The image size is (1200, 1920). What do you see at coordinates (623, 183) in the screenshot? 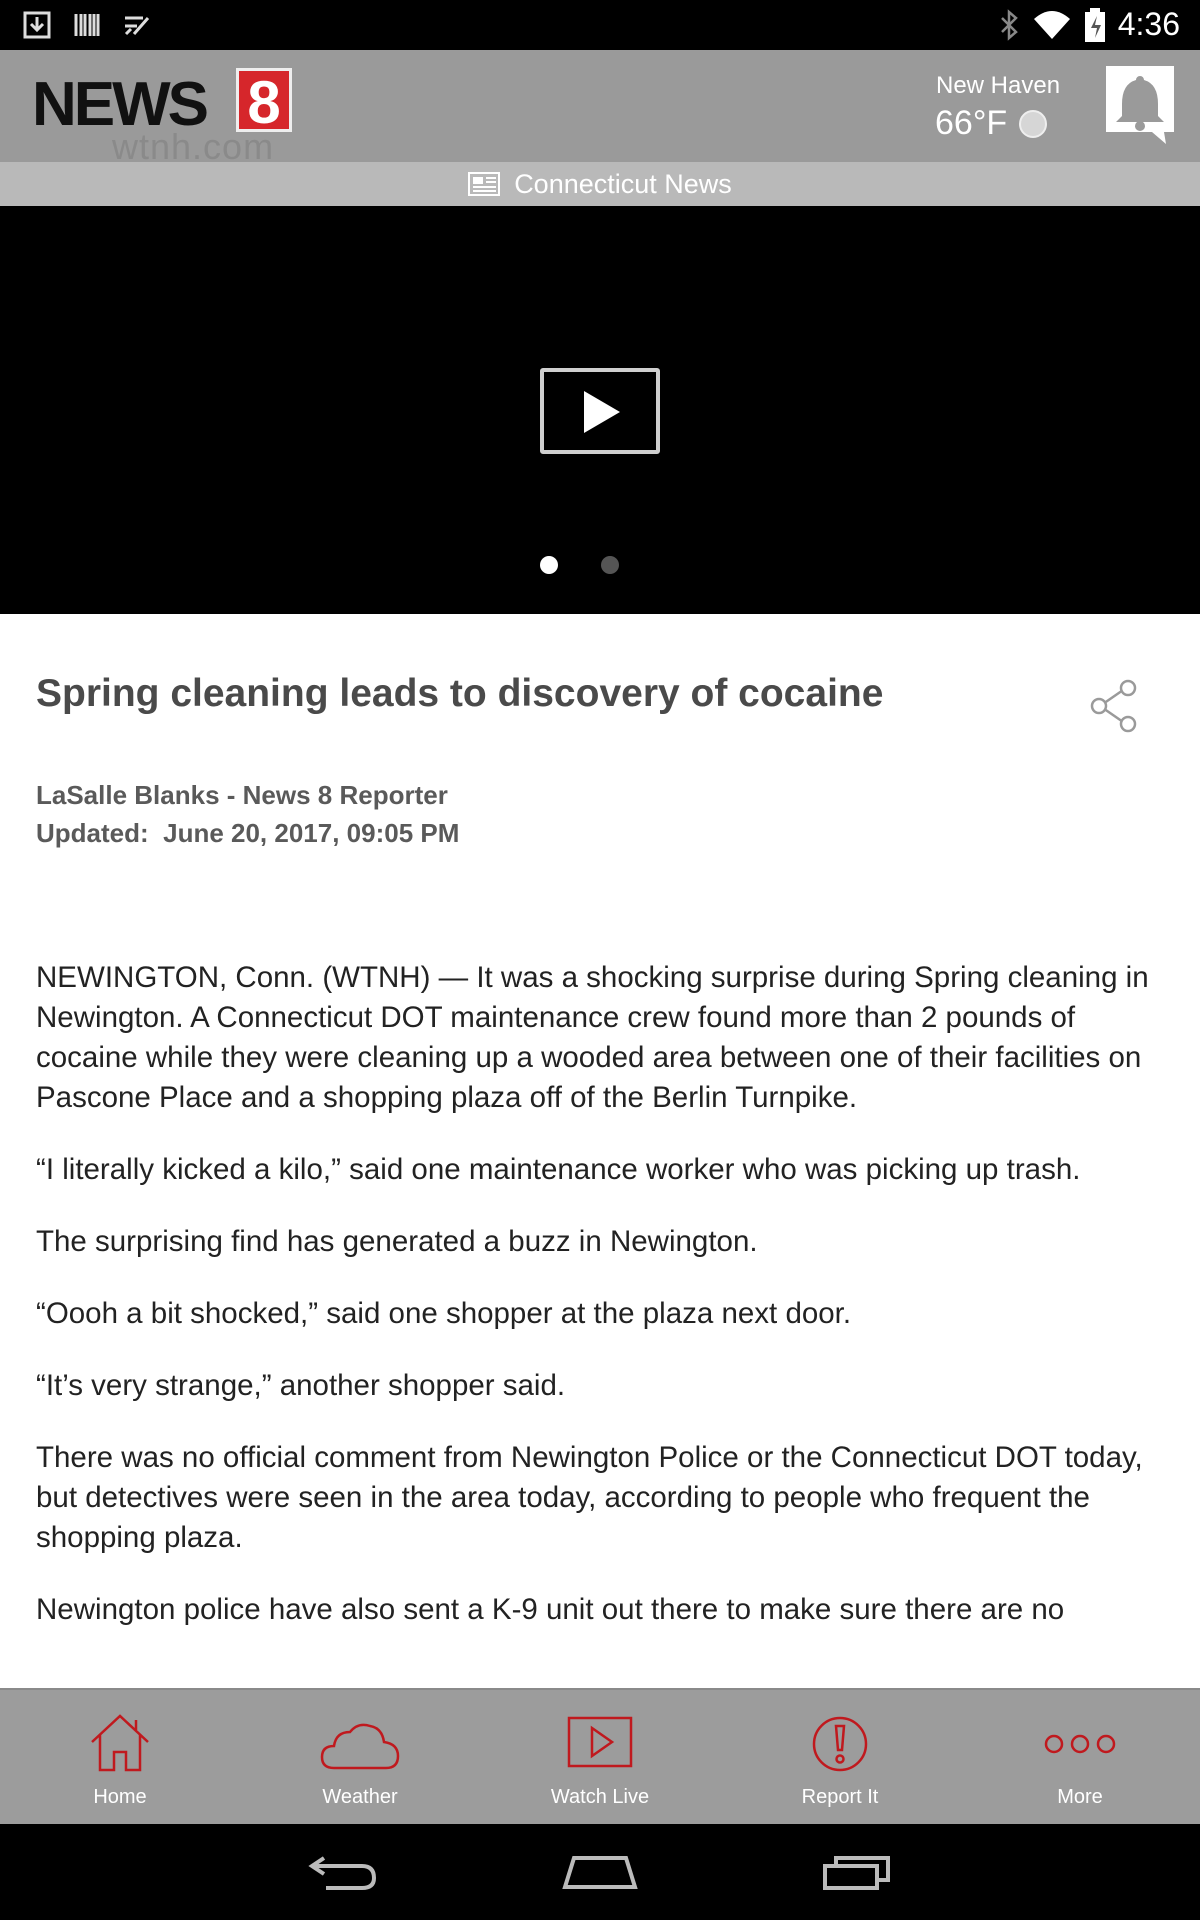
I see `section-label: Connecticut News` at bounding box center [623, 183].